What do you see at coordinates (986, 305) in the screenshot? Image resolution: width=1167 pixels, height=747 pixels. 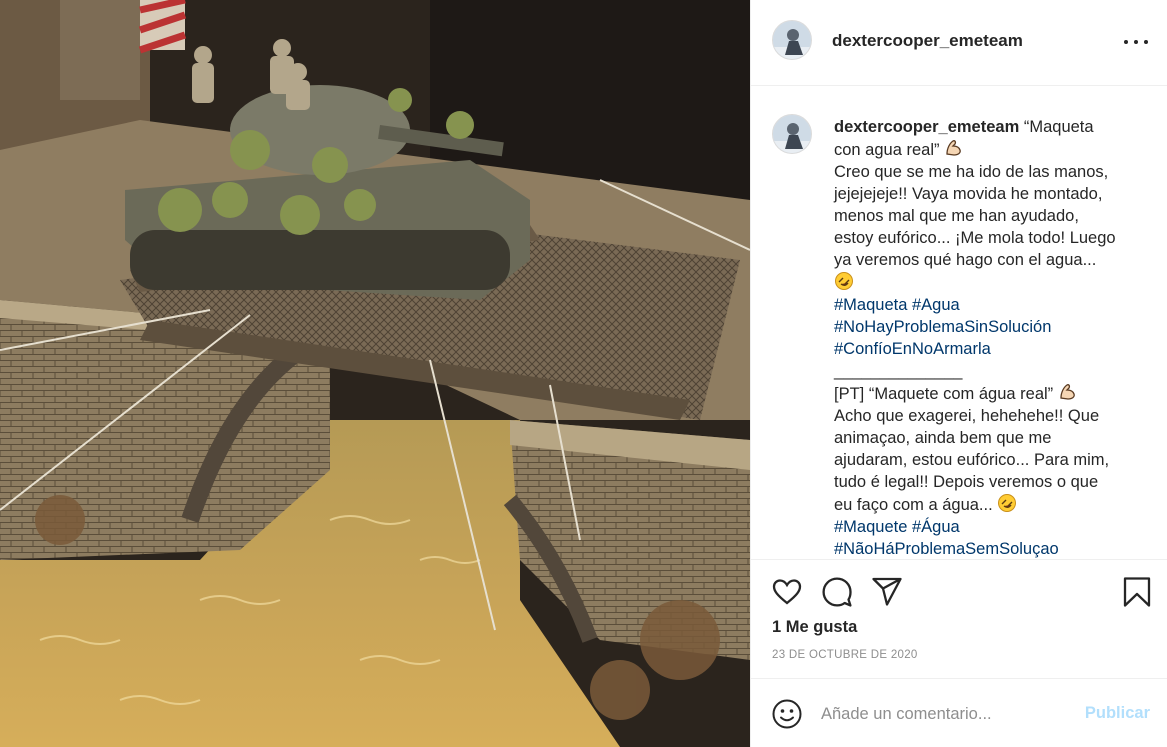 I see `hashtag-line: #Maqueta #Agua` at bounding box center [986, 305].